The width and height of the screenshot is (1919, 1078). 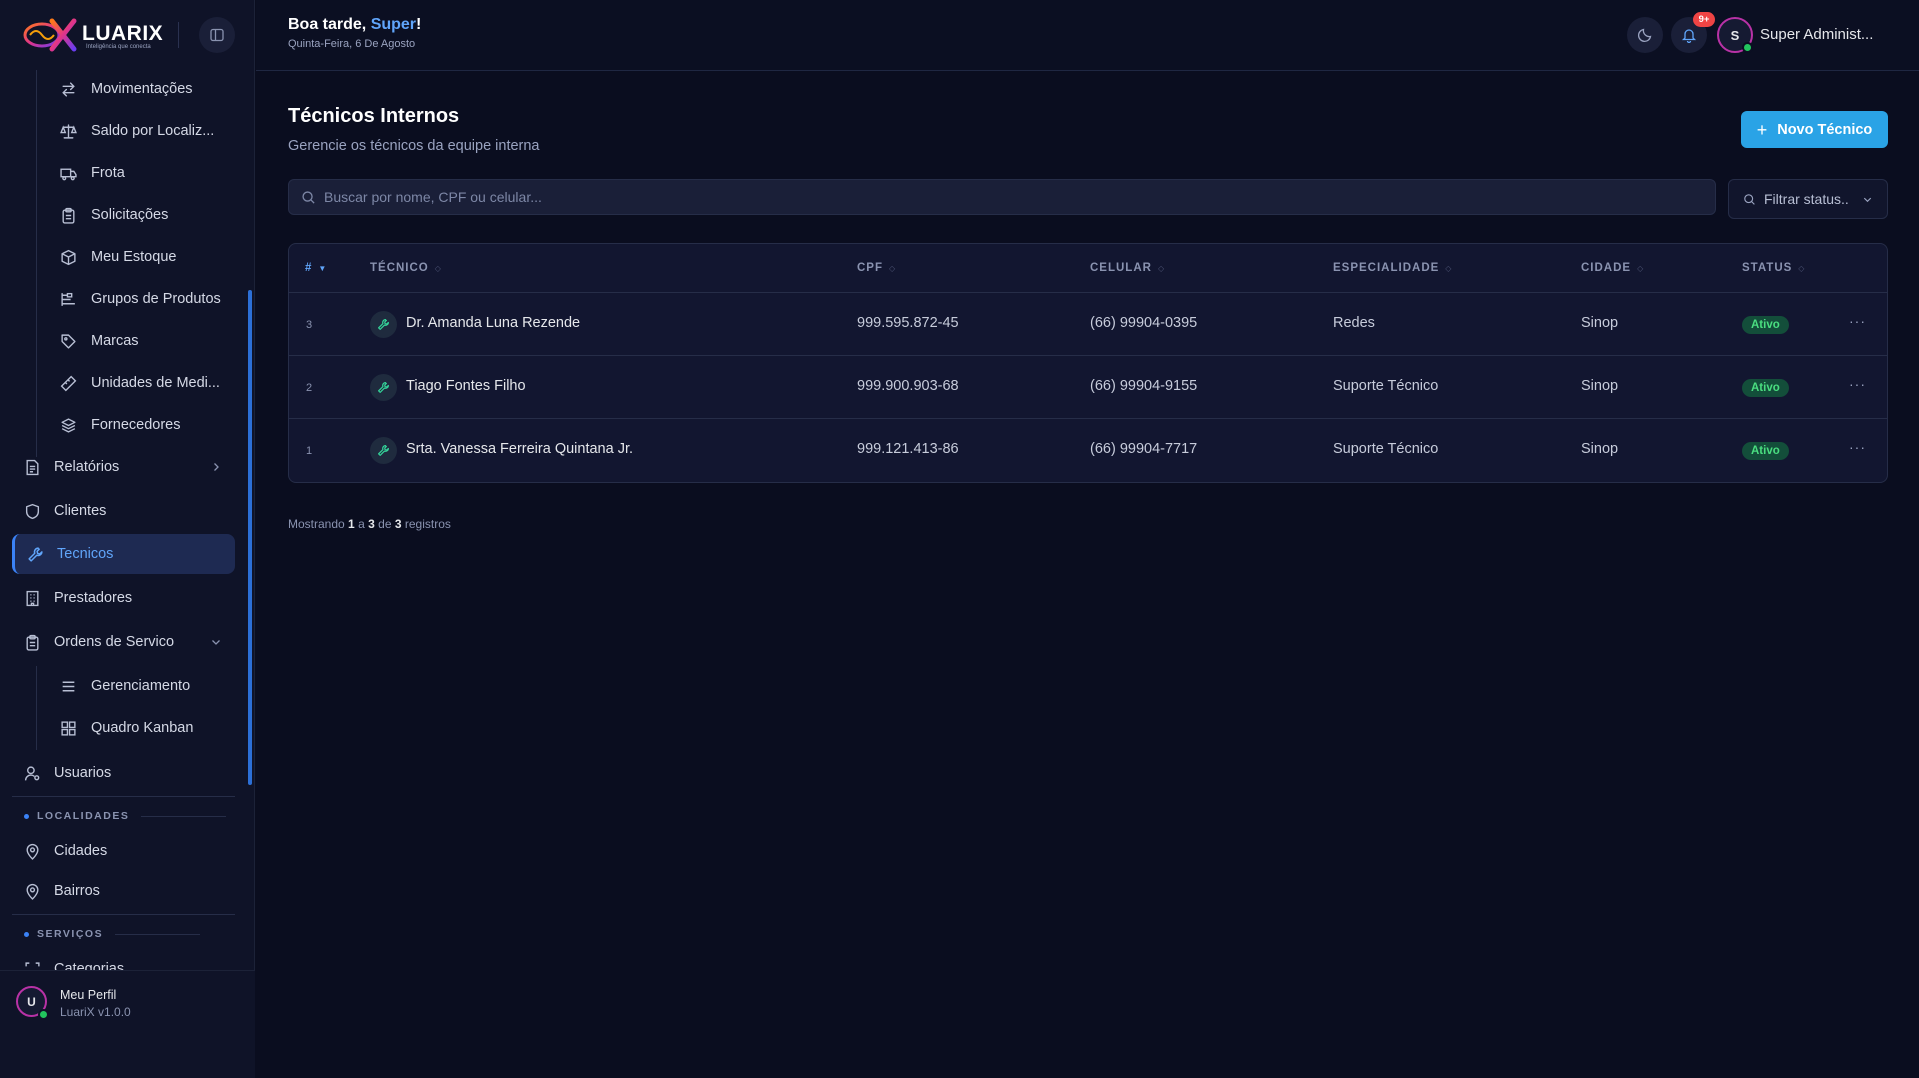 I want to click on arrows-swap-icon, so click(x=68, y=89).